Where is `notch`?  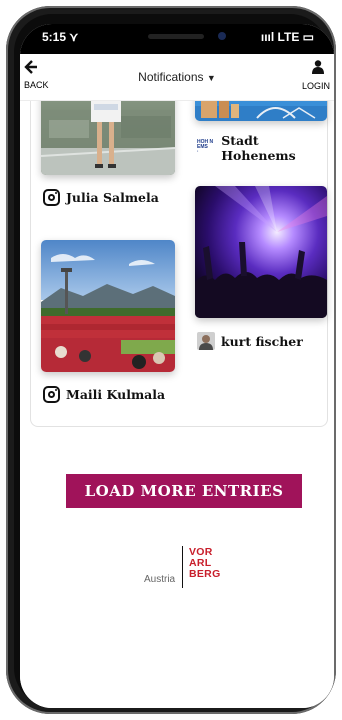 notch is located at coordinates (178, 38).